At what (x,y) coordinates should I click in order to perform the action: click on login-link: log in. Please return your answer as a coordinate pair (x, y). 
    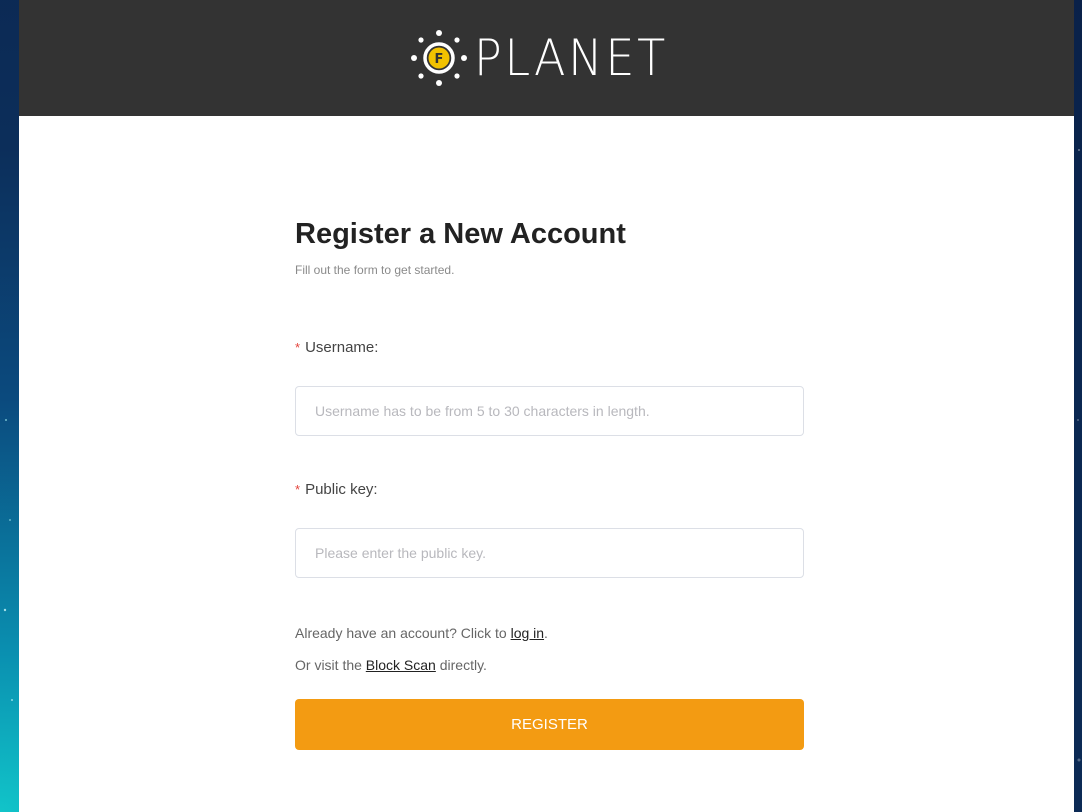
    Looking at the image, I should click on (527, 633).